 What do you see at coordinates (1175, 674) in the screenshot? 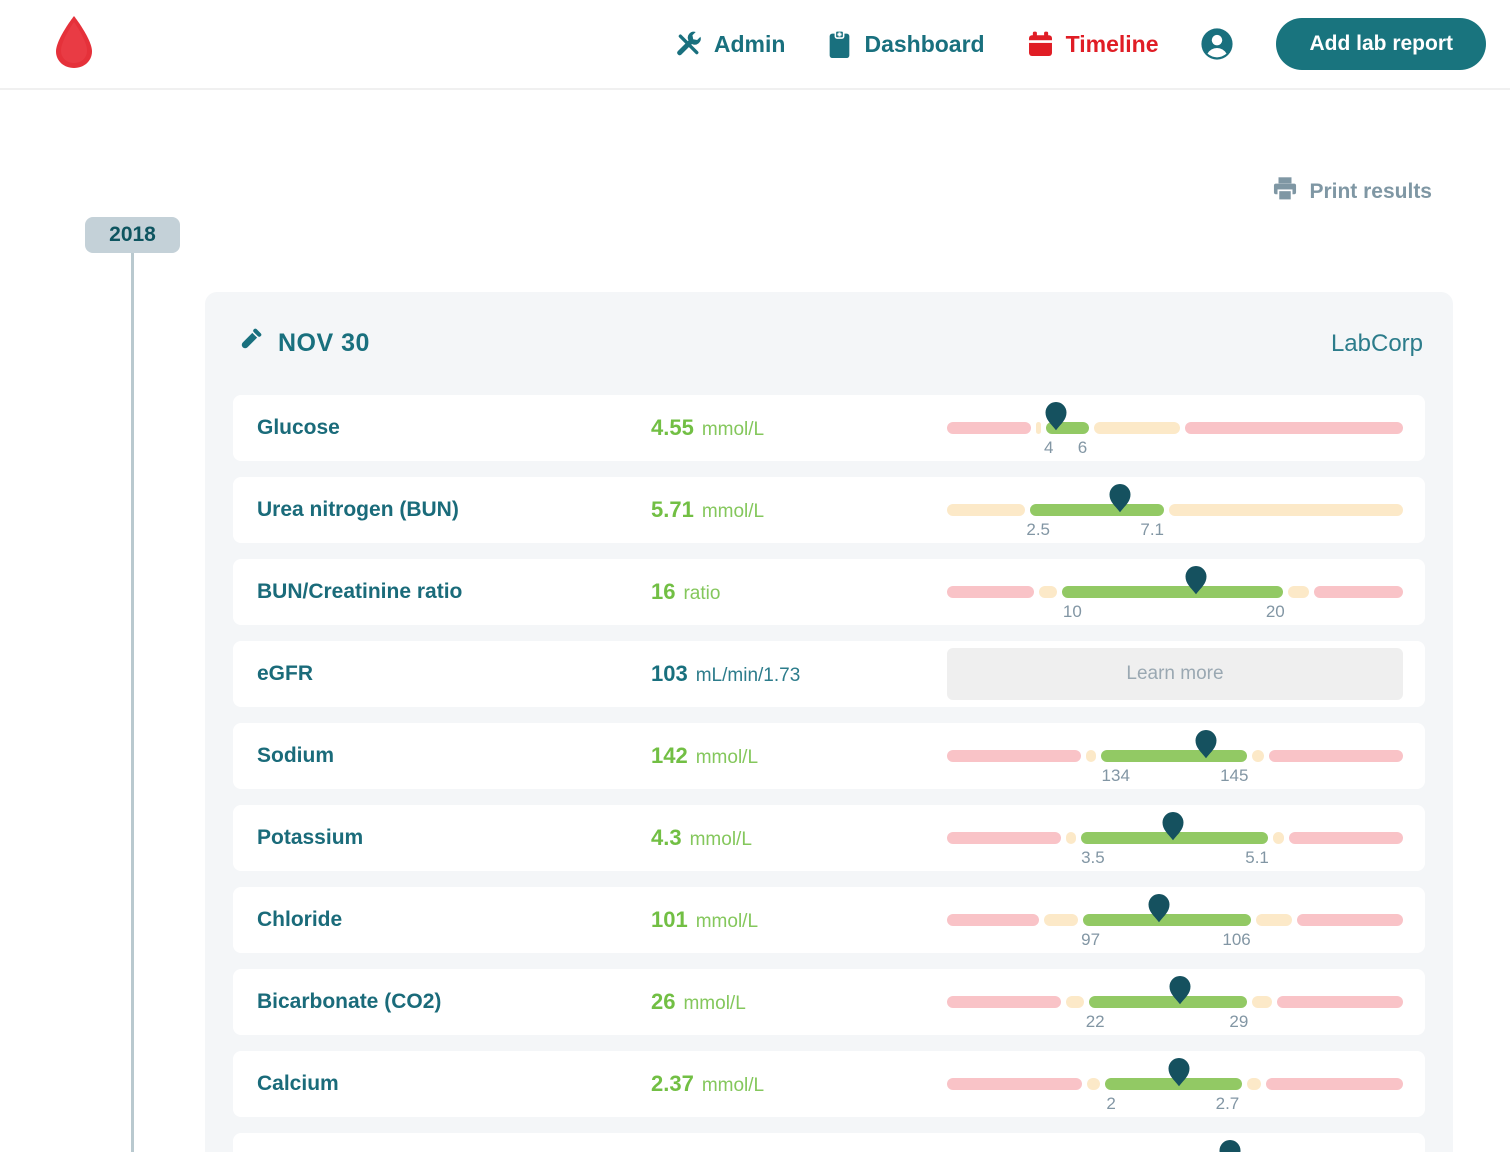
I see `learn-more-button: Learn more` at bounding box center [1175, 674].